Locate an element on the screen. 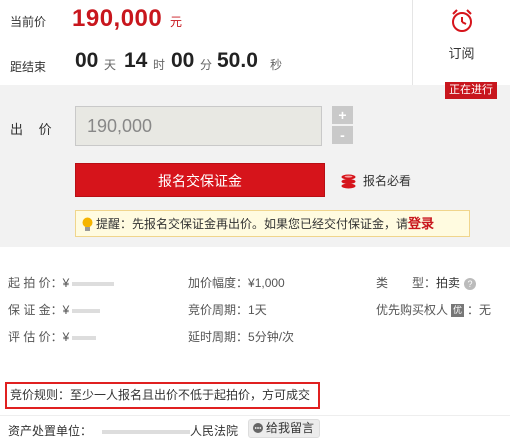 This screenshot has width=510, height=447. priority-row: 优先购买权人优：无 is located at coordinates (433, 309).